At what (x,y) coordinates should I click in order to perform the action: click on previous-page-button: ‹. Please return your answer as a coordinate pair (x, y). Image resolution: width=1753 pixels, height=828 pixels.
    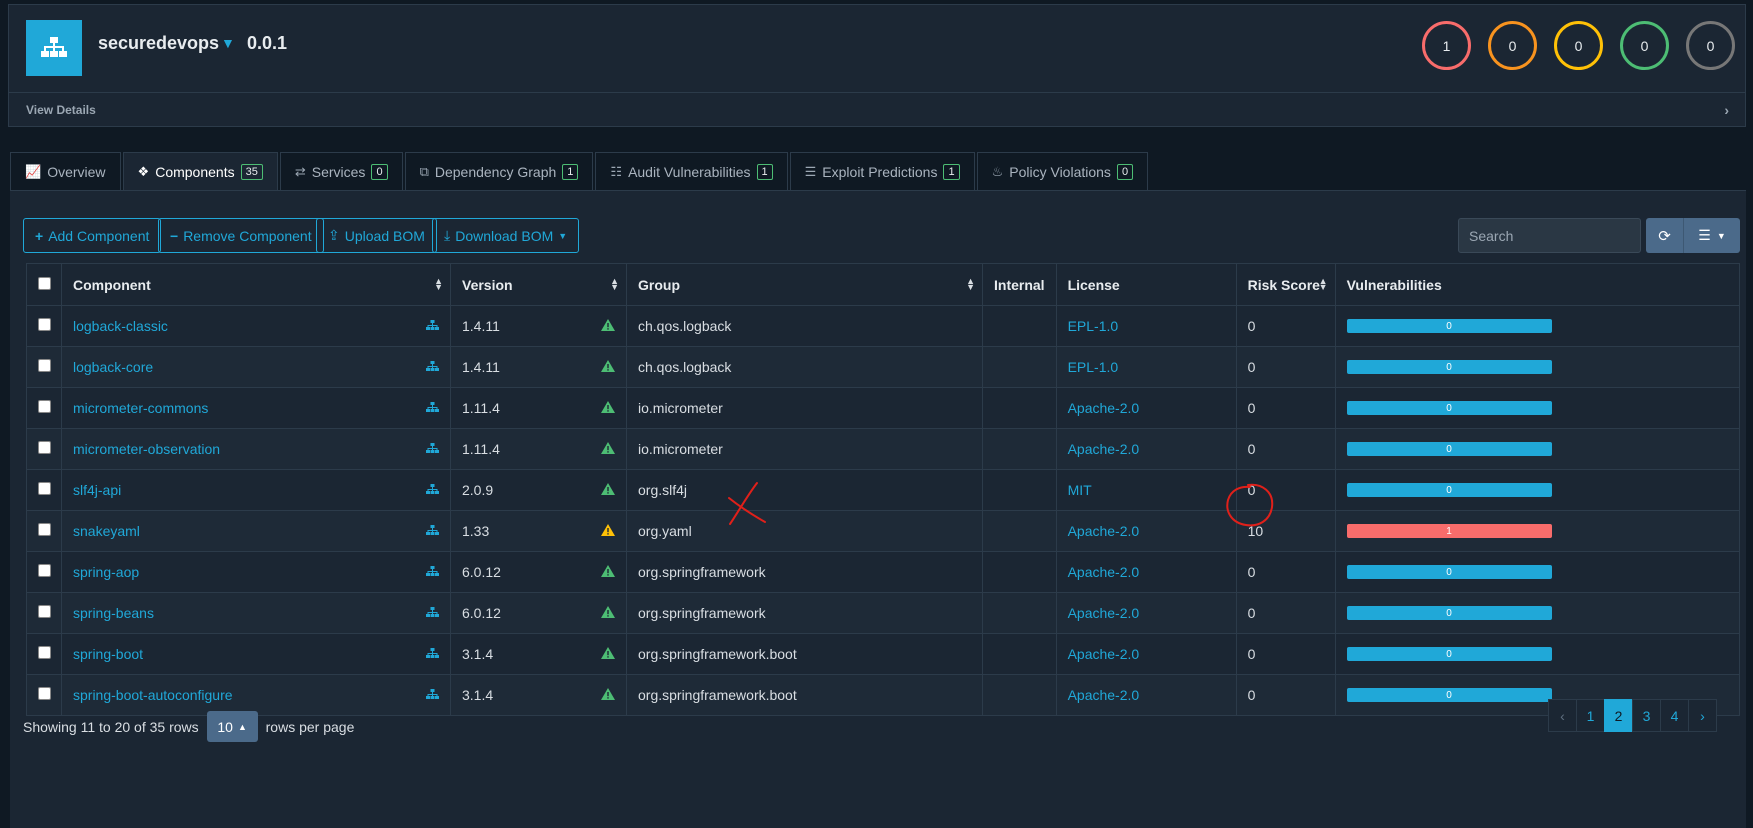
    Looking at the image, I should click on (1562, 715).